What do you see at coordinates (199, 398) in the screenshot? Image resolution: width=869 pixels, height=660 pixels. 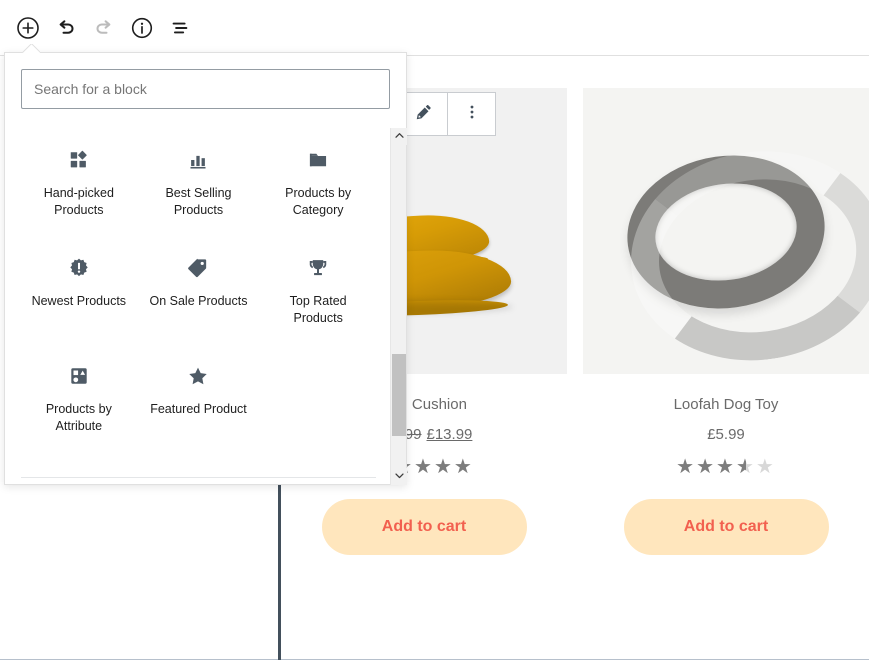 I see `block-item-featured-product: Featured Product` at bounding box center [199, 398].